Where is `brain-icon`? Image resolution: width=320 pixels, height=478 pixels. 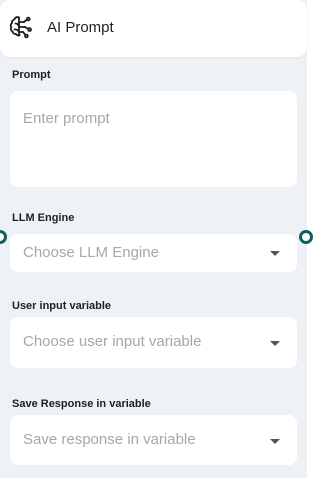 brain-icon is located at coordinates (21, 27).